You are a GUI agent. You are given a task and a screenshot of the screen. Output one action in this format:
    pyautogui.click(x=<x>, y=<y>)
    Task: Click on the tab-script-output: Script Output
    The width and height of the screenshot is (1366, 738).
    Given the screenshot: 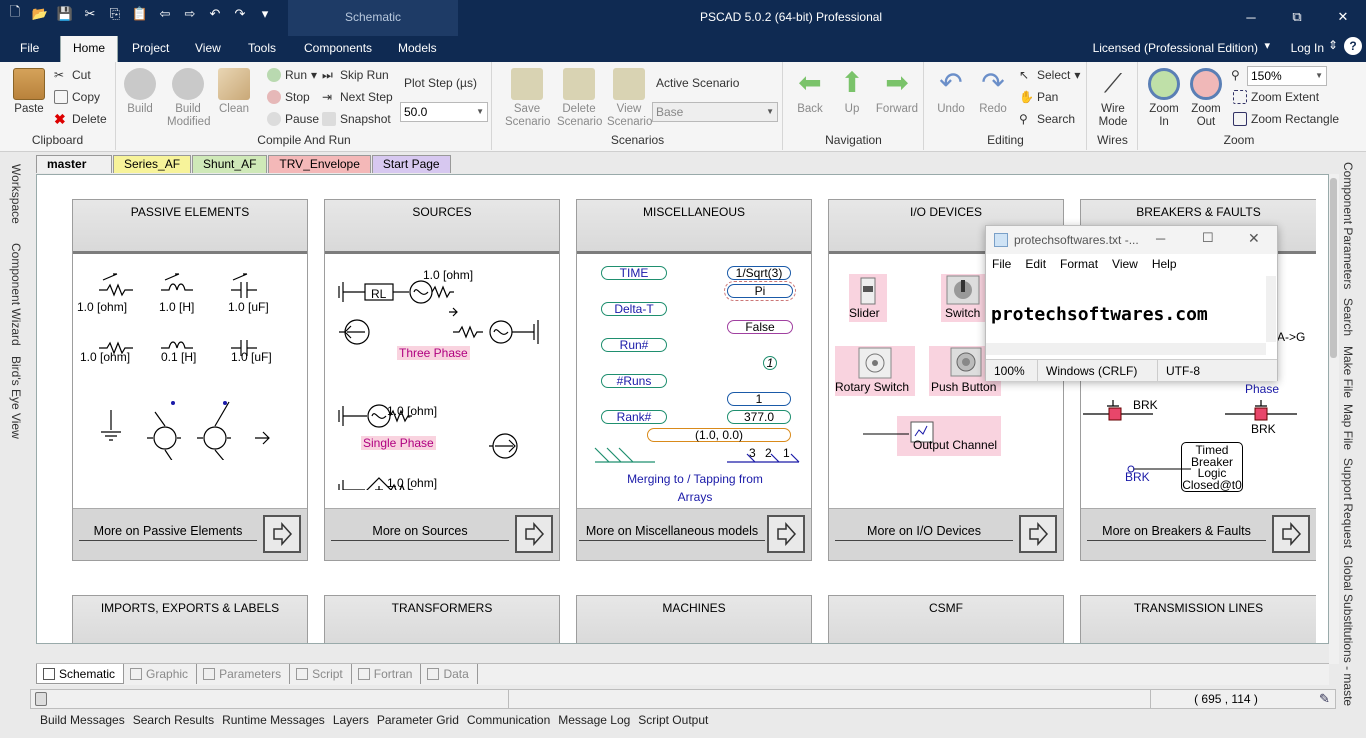 What is the action you would take?
    pyautogui.click(x=673, y=720)
    